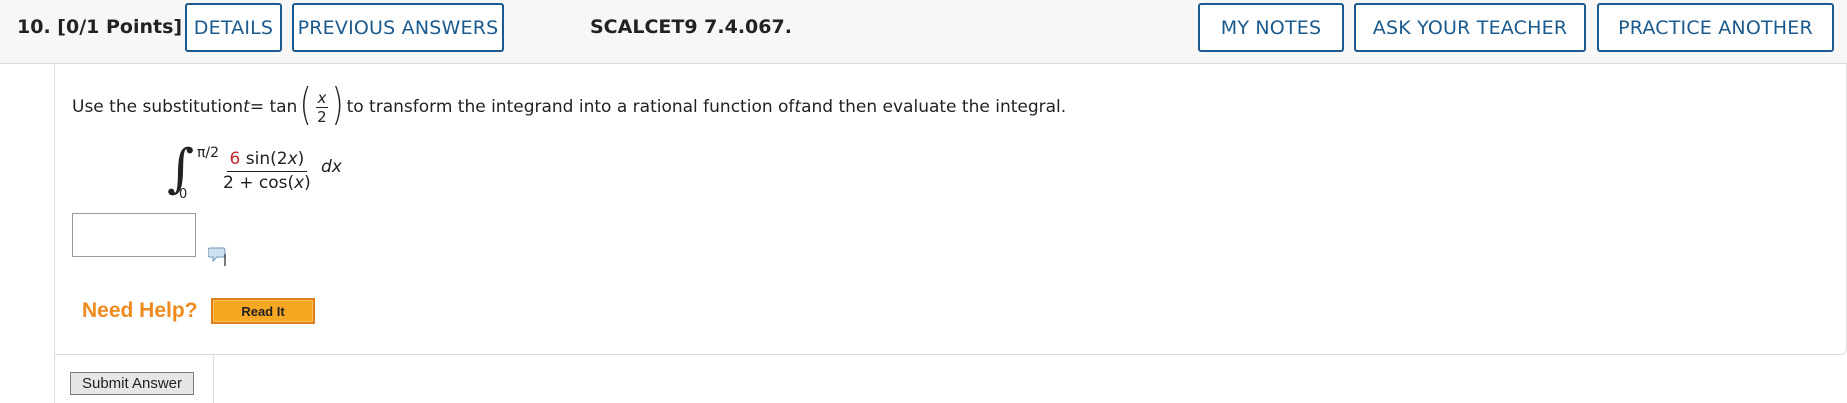 Image resolution: width=1847 pixels, height=403 pixels. What do you see at coordinates (1470, 27) in the screenshot?
I see `ask-your-teacher-button: ASK YOUR TEACHER` at bounding box center [1470, 27].